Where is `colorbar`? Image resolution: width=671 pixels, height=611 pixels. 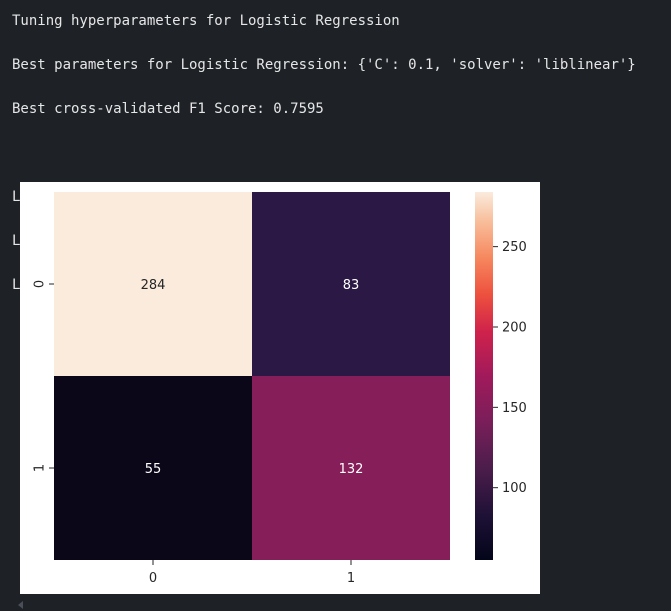
colorbar is located at coordinates (484, 376).